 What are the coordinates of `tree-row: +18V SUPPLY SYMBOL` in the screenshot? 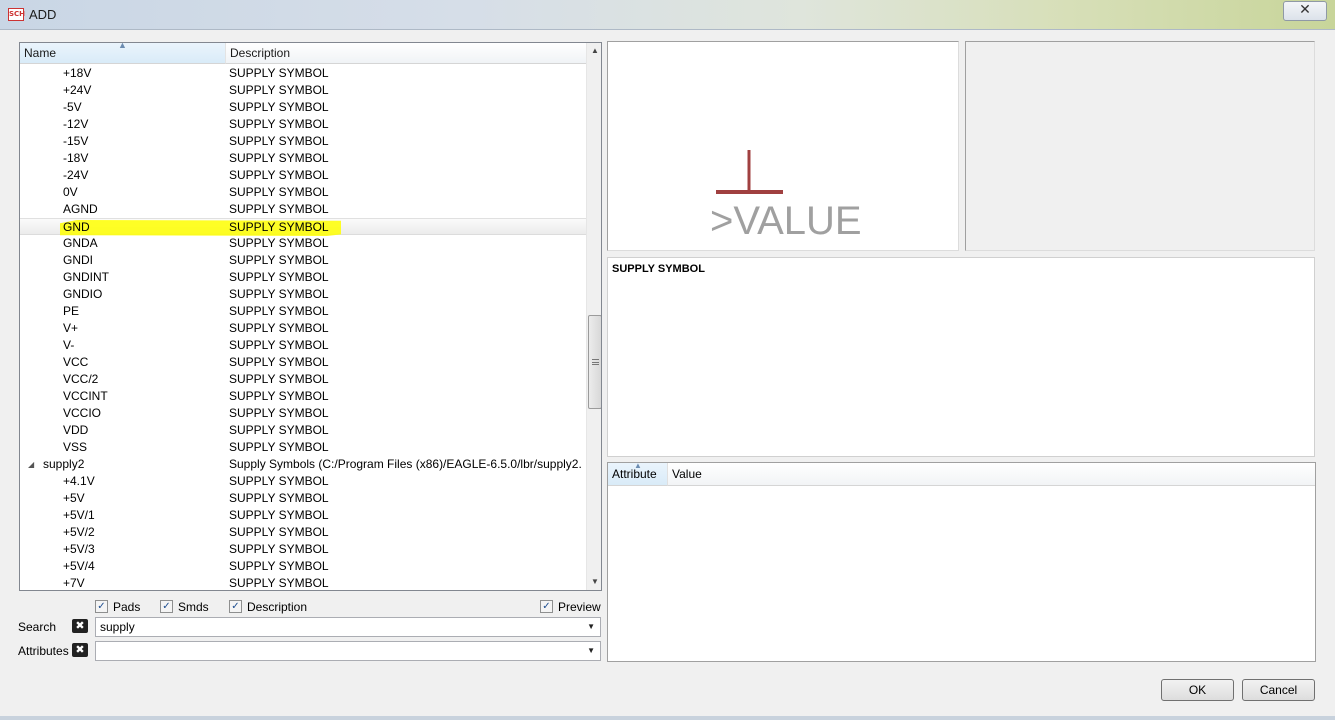 It's located at (303, 73).